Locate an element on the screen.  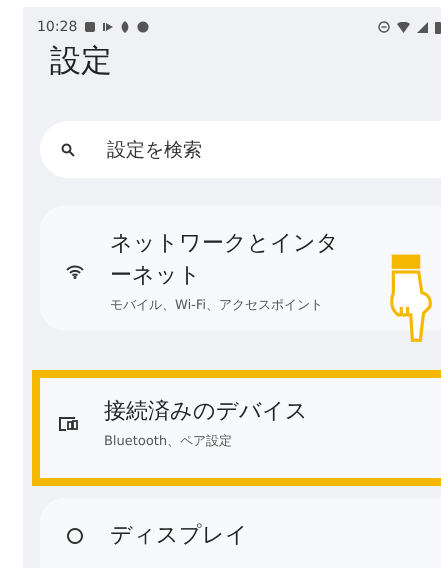
setting-description: モバイル、Wi-Fi、アクセスポイント is located at coordinates (217, 306).